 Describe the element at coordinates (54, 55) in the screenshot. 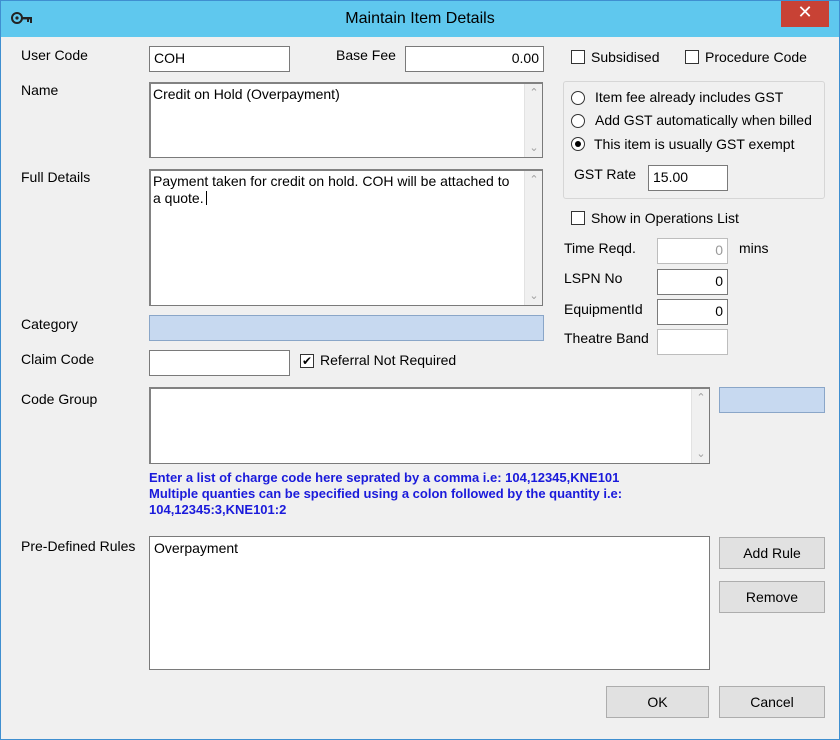

I see `user-code-label: User Code` at that location.